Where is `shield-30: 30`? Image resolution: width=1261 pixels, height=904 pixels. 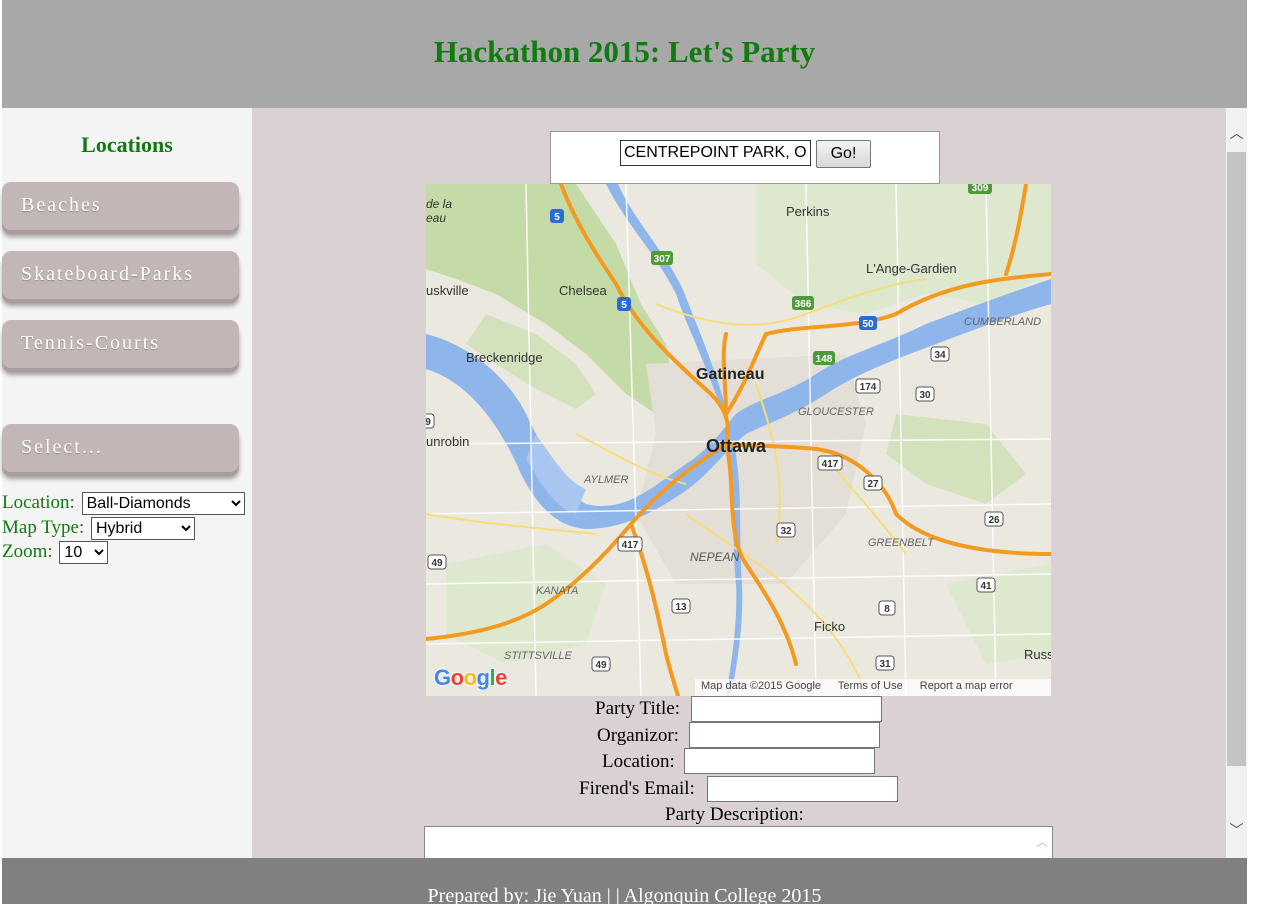 shield-30: 30 is located at coordinates (925, 395).